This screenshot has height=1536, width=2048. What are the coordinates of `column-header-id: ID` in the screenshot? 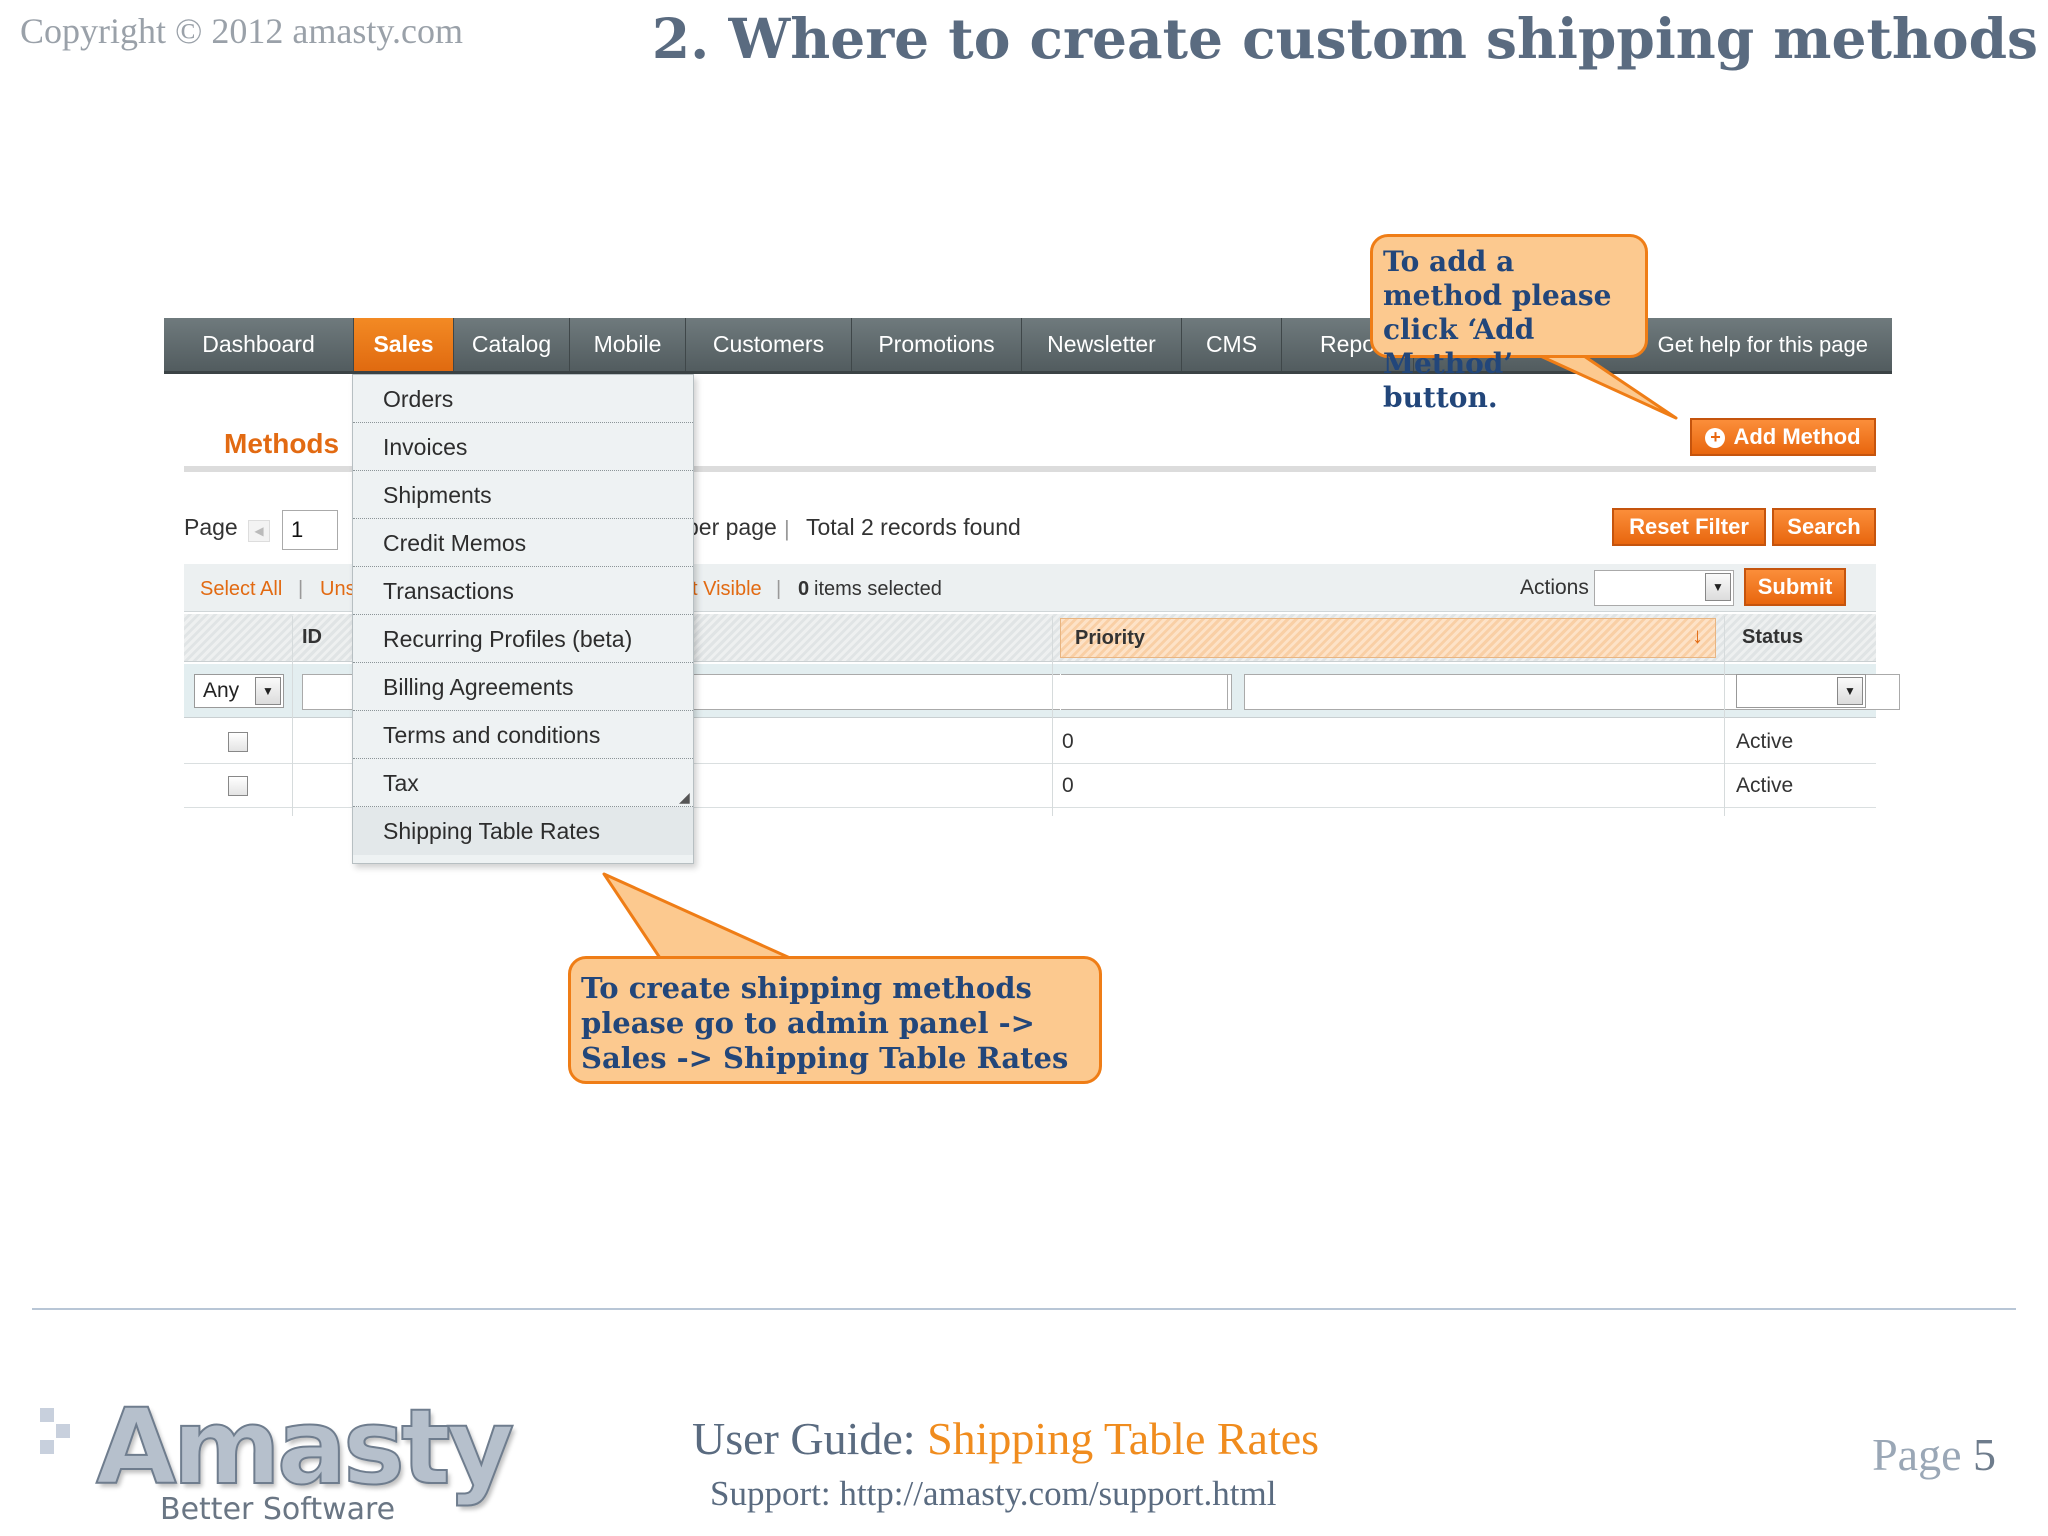 It's located at (312, 637).